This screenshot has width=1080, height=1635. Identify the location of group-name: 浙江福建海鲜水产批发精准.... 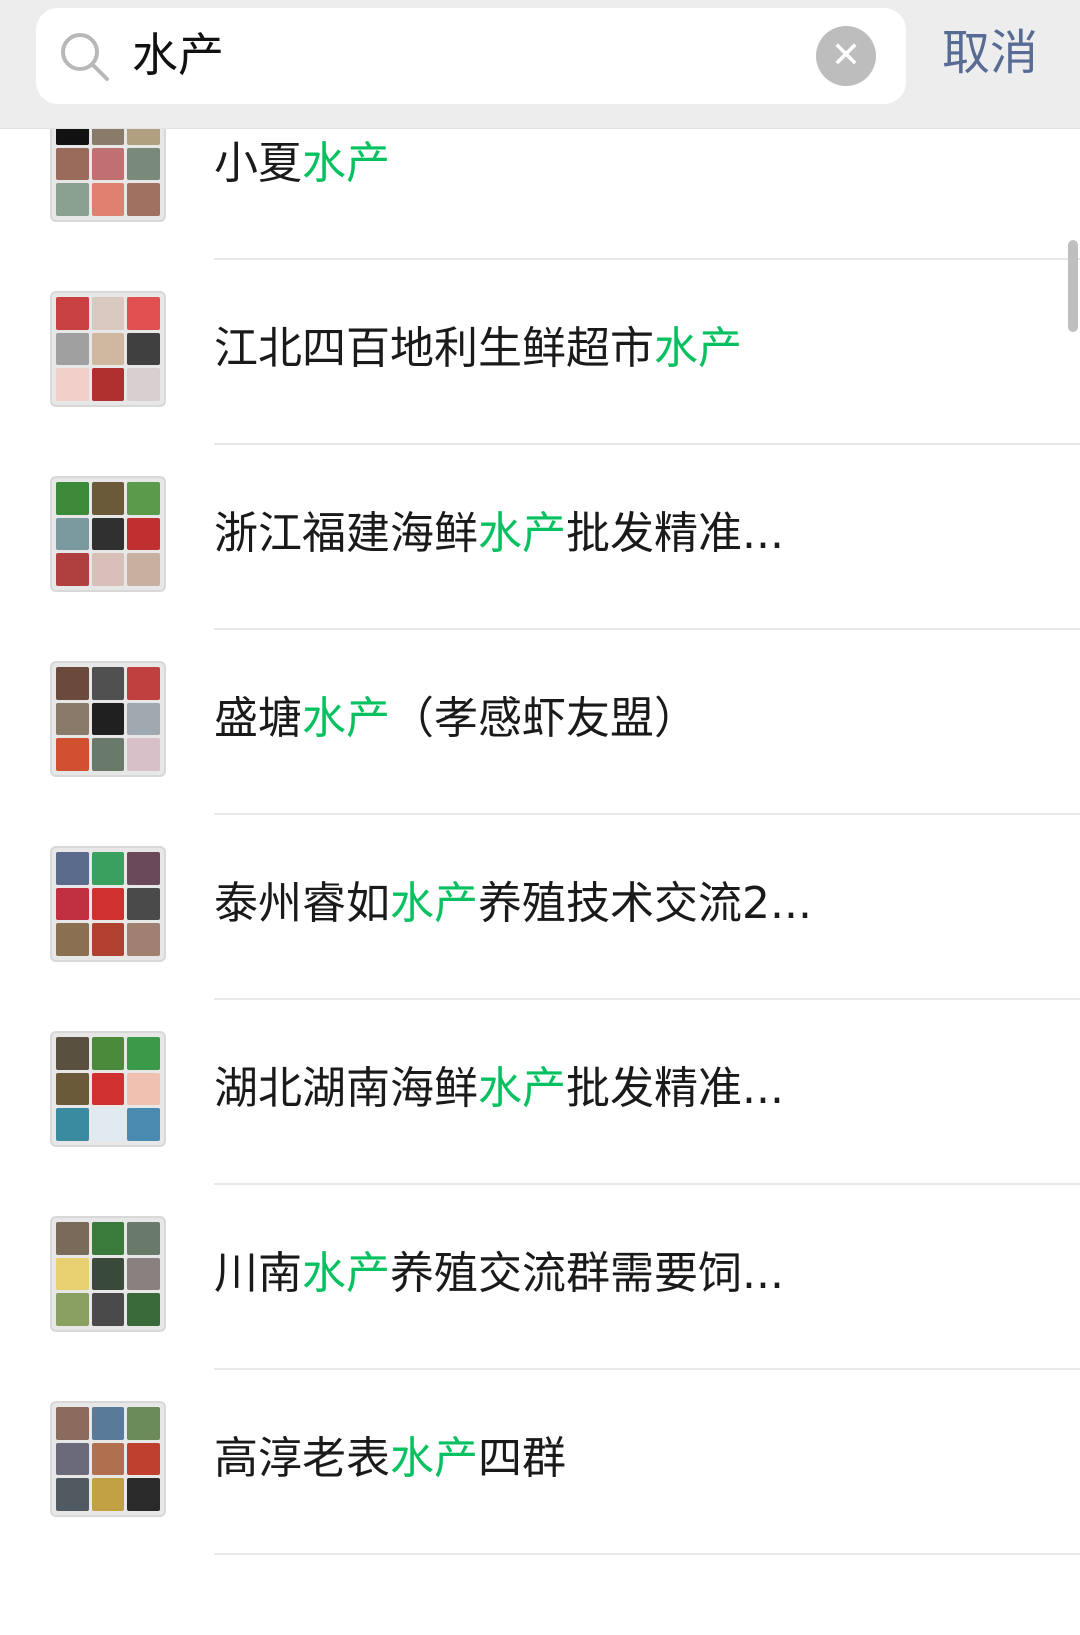
(499, 533).